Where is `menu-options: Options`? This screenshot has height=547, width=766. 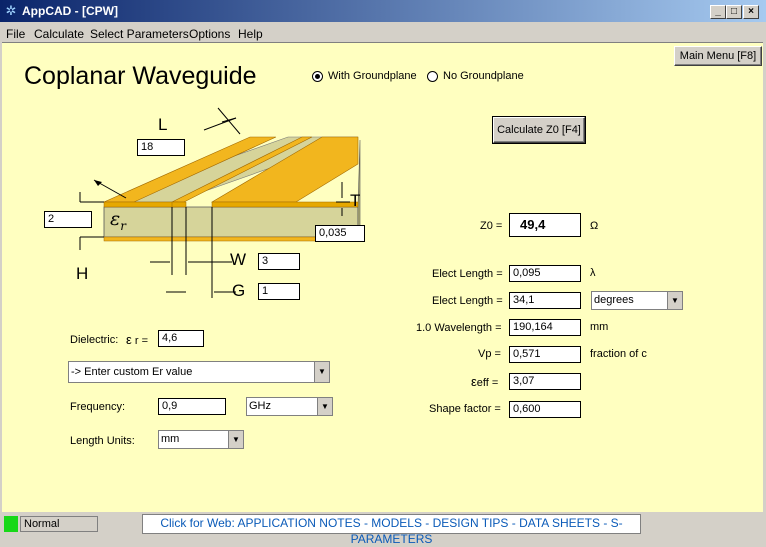
menu-options: Options is located at coordinates (209, 34).